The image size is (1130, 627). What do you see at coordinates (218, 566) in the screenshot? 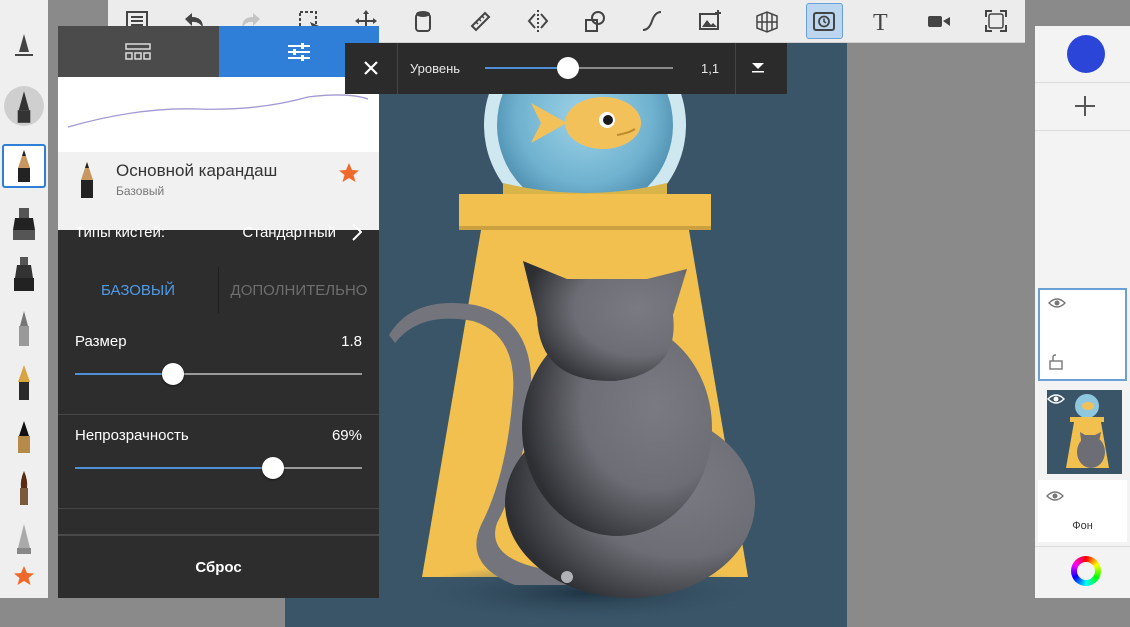
I see `reset-button: Сброс` at bounding box center [218, 566].